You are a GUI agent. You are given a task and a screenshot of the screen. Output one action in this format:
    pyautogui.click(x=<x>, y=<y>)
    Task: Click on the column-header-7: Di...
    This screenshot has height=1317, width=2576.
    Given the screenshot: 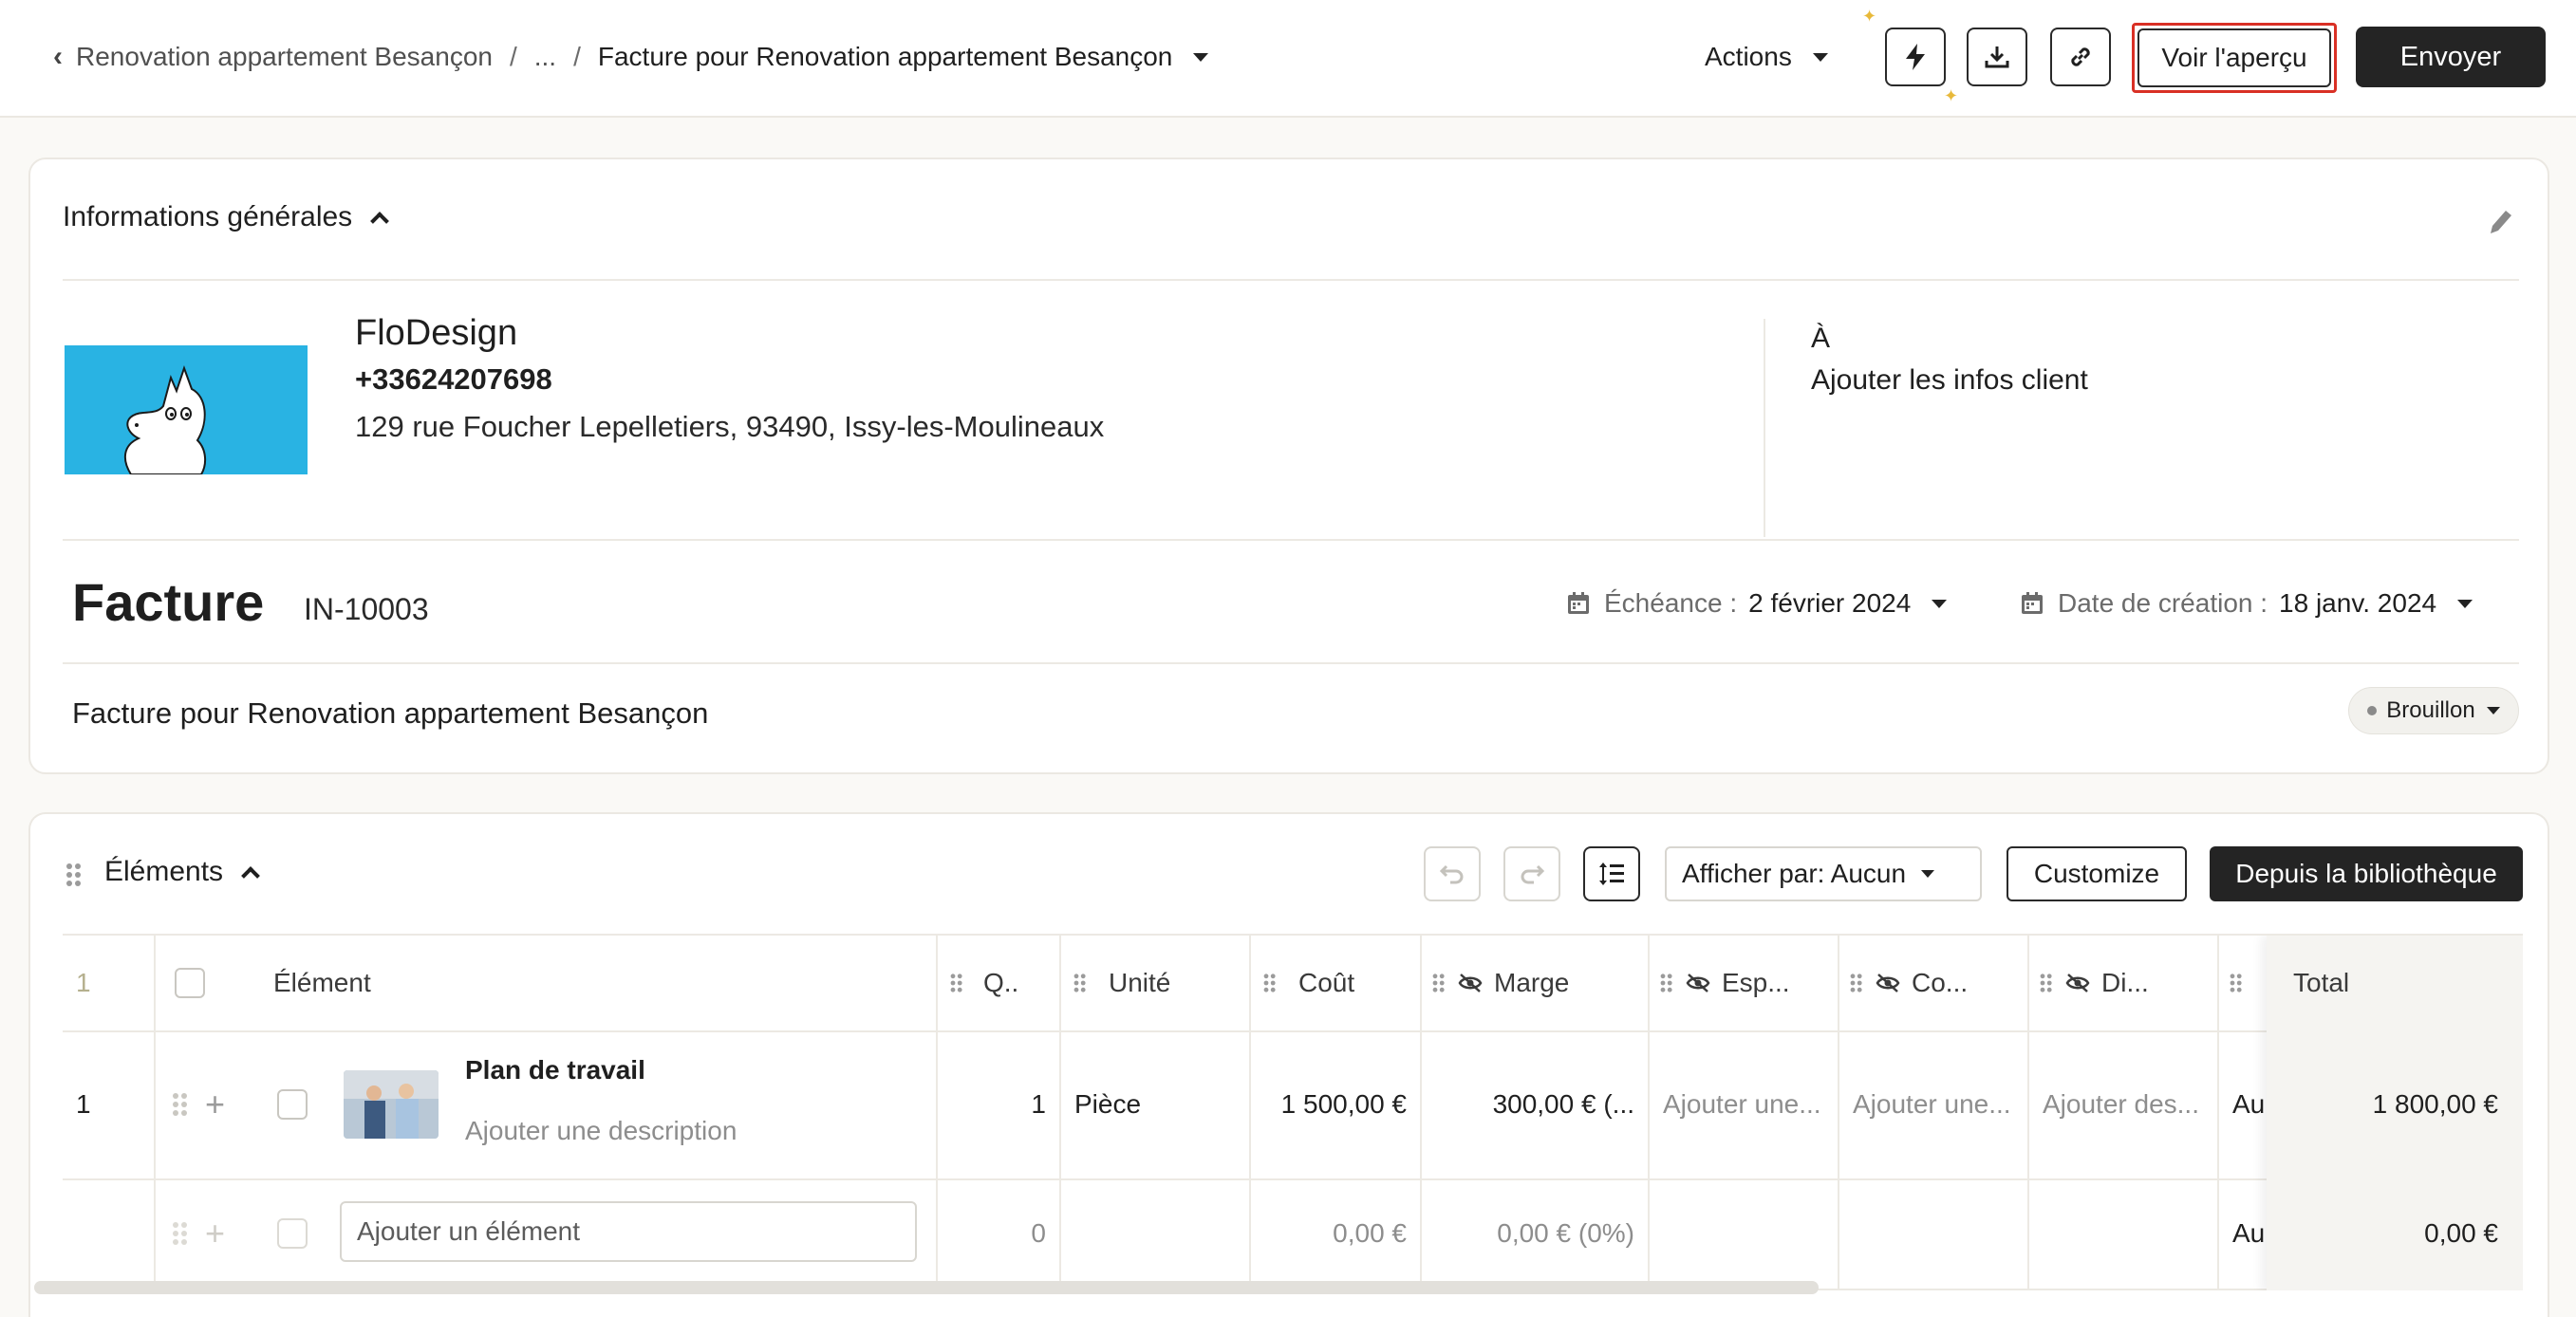 What is the action you would take?
    pyautogui.click(x=2139, y=983)
    